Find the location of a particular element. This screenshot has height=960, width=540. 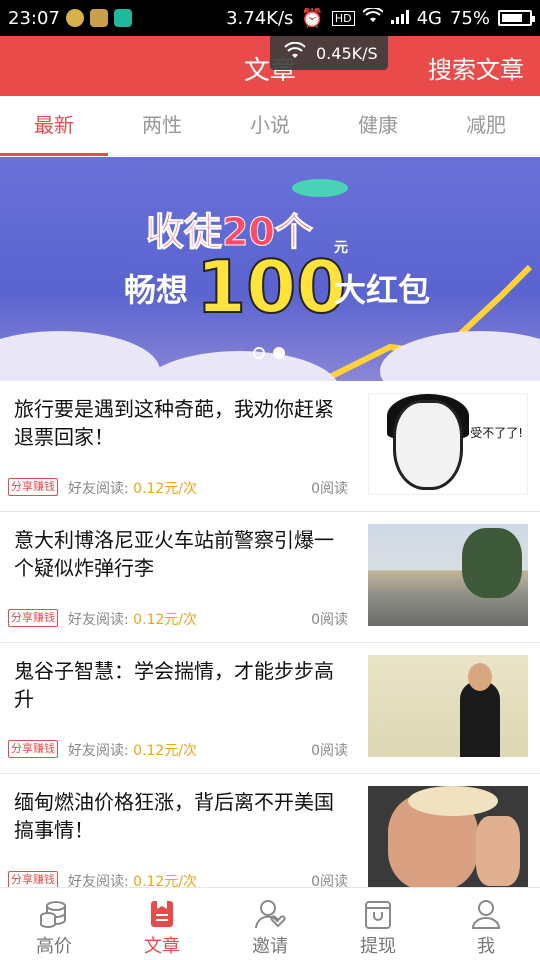

tab-3: 小说 is located at coordinates (270, 125).